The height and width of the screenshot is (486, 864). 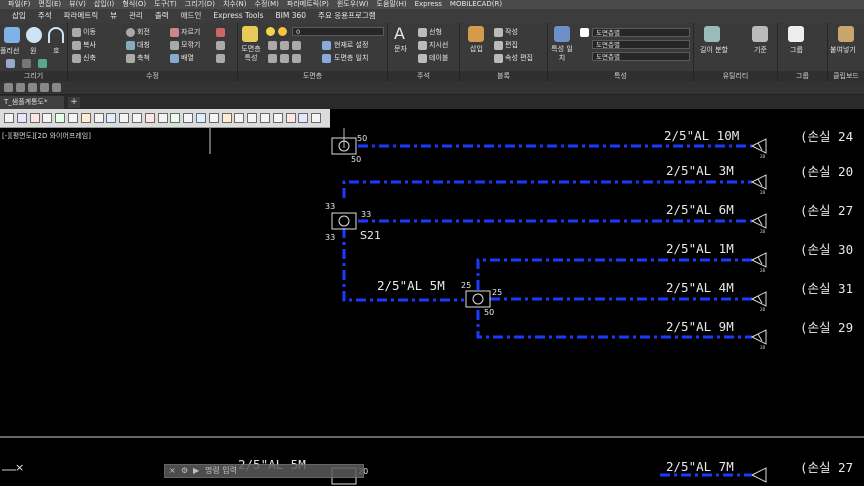 What do you see at coordinates (392, 4) in the screenshot?
I see `menu-item: 도움말(H)` at bounding box center [392, 4].